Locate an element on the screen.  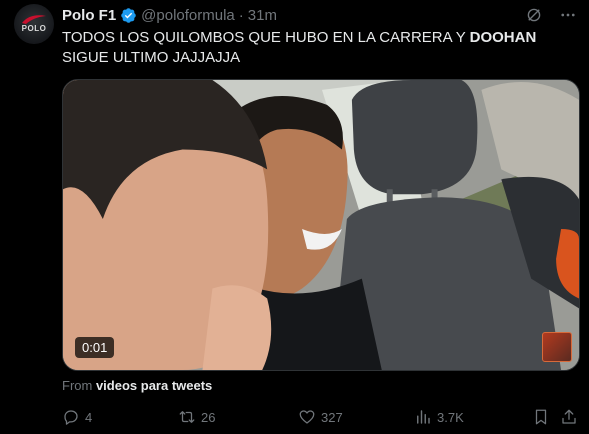
tweet-time: 31m is located at coordinates (262, 15).